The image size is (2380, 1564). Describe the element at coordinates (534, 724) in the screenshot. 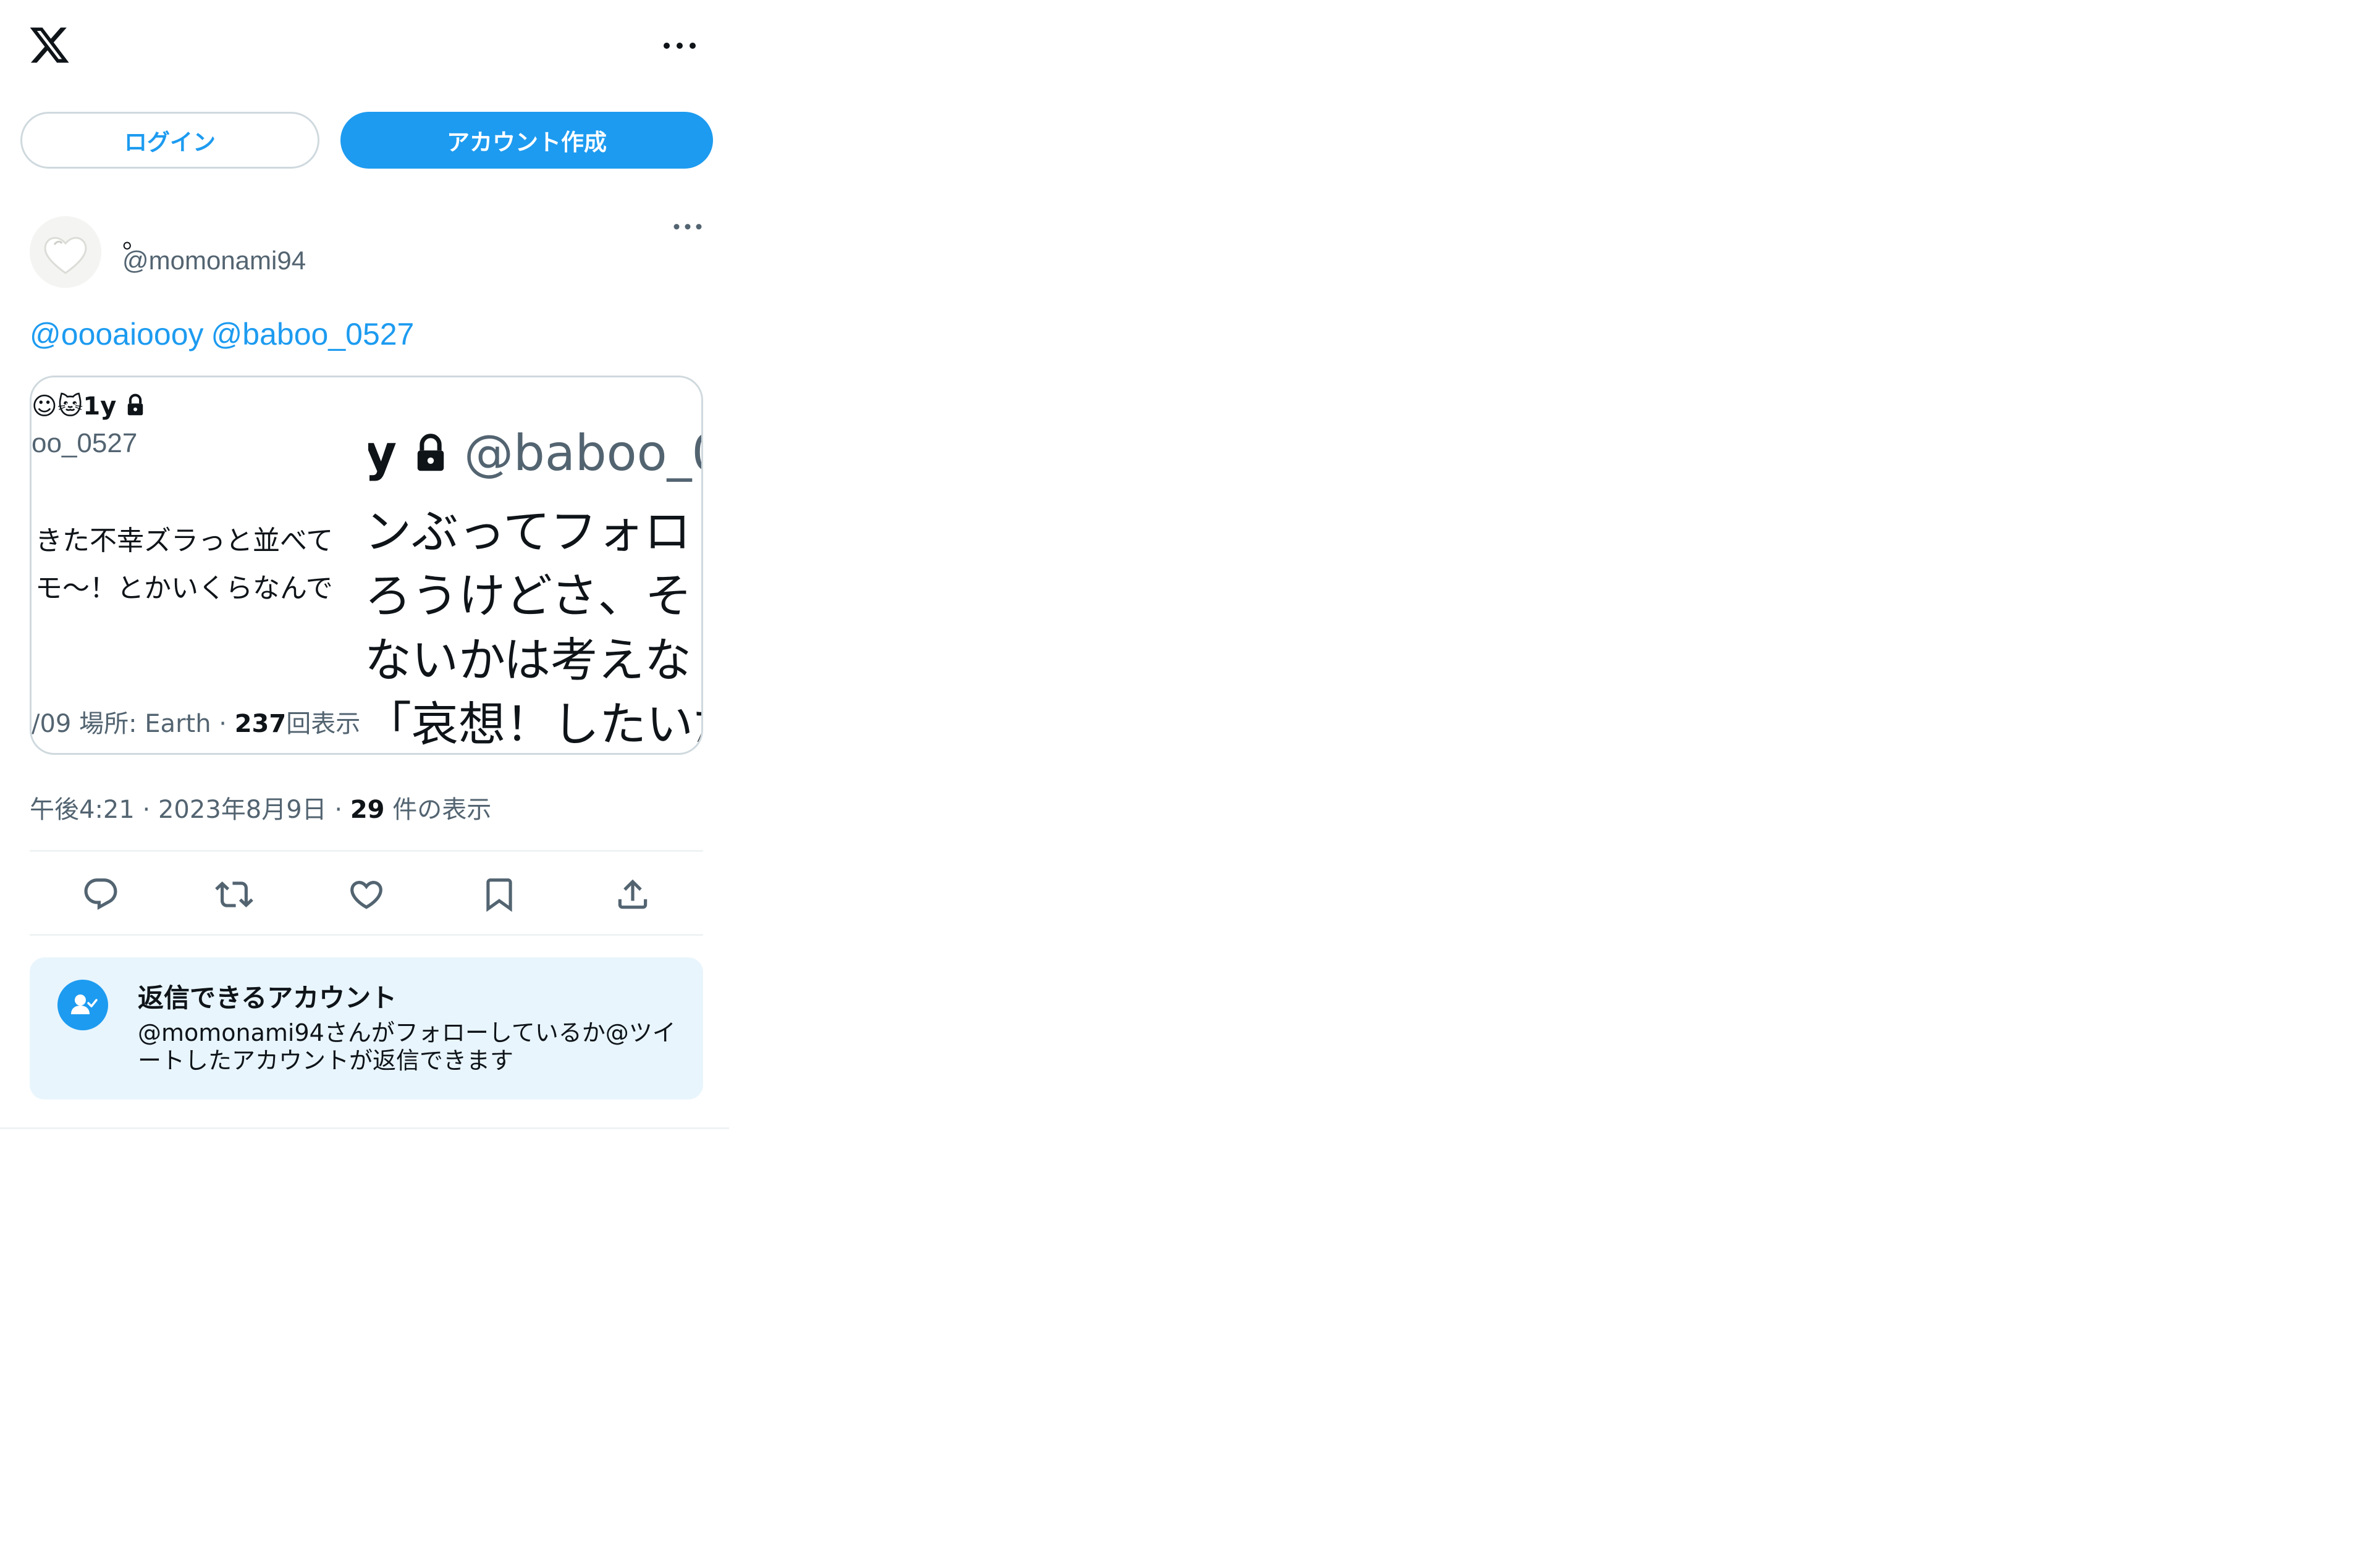

I see `image-zoom-line: 「哀想！したいだ` at that location.